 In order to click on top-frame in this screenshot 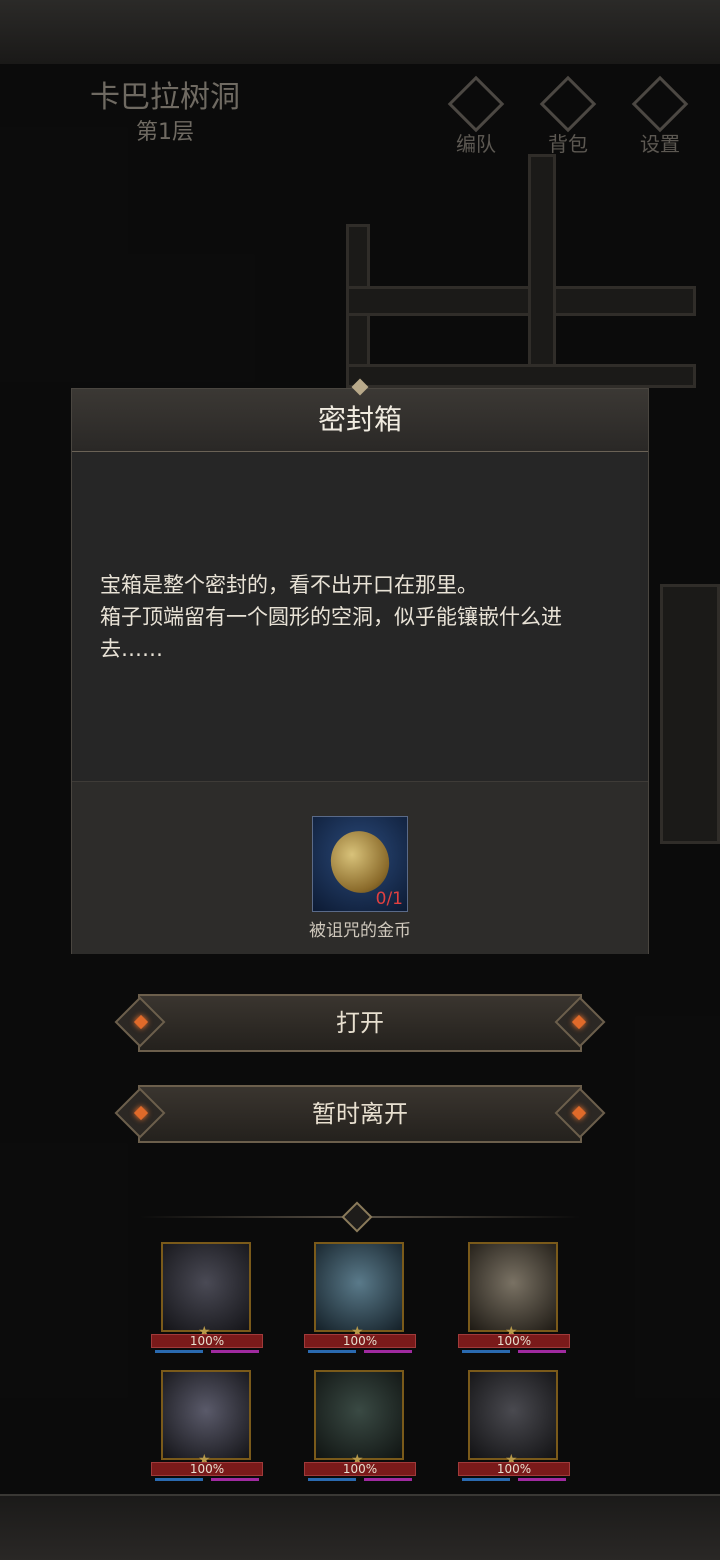, I will do `click(360, 33)`.